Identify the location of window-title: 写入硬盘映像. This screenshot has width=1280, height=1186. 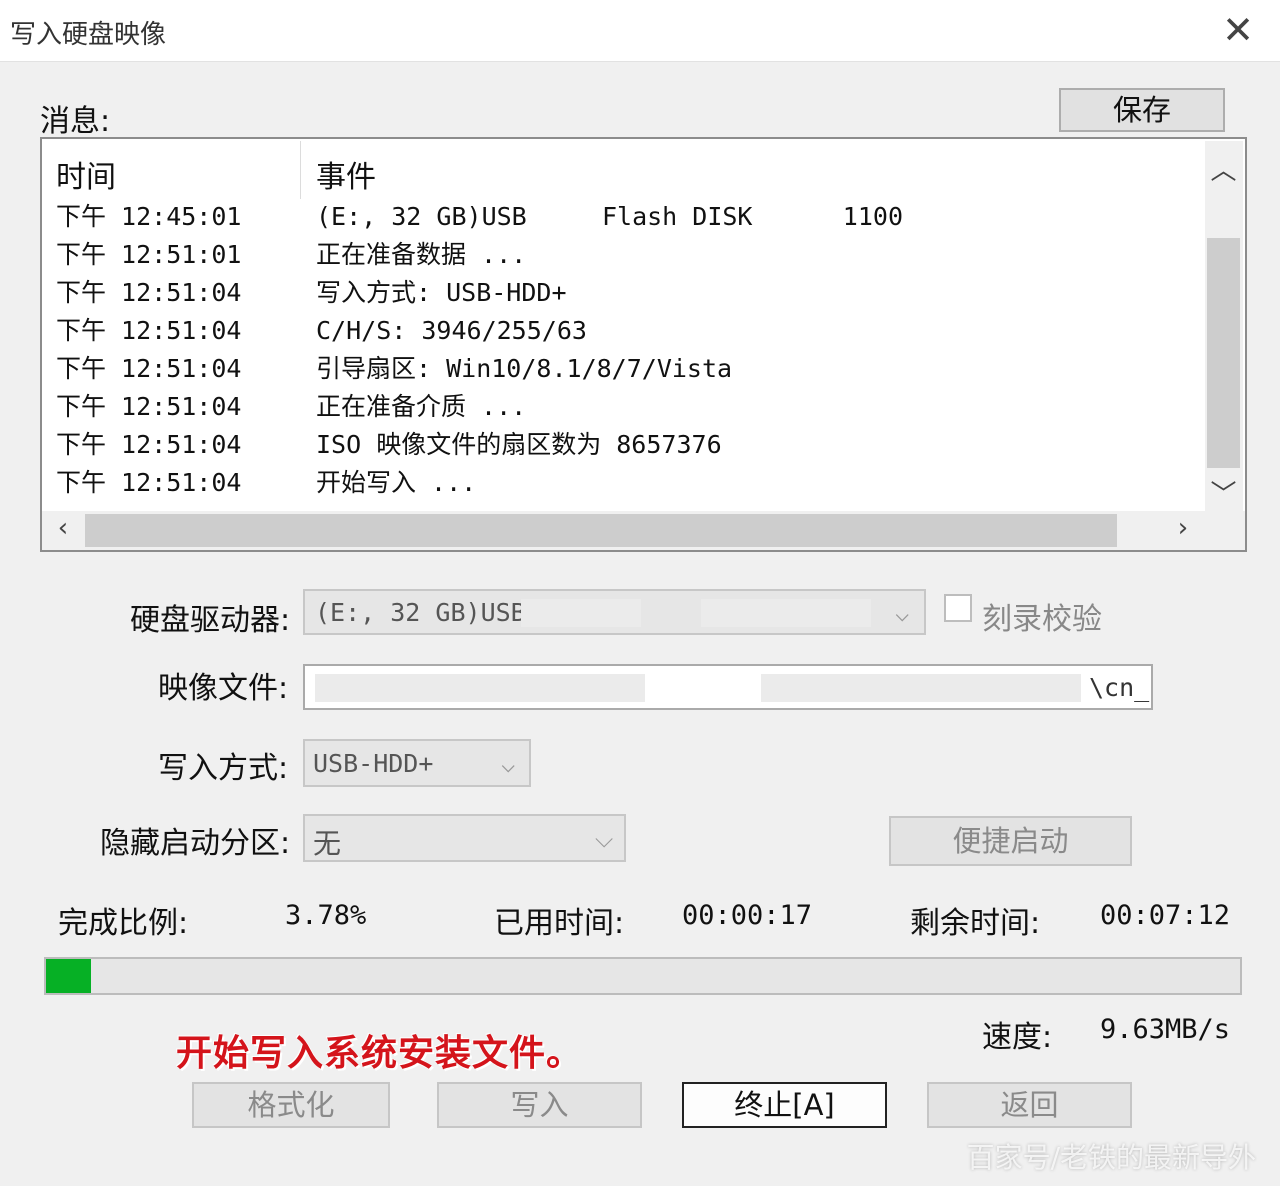
(88, 35).